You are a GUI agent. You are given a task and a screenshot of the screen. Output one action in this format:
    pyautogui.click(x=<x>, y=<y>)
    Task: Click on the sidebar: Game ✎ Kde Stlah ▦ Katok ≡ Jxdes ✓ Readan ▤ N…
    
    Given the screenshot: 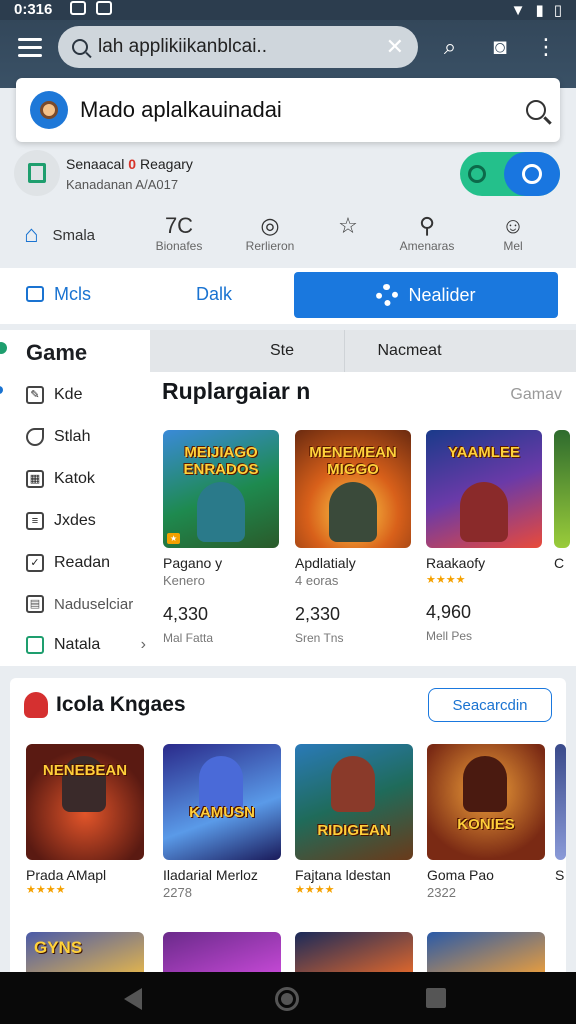 What is the action you would take?
    pyautogui.click(x=75, y=498)
    